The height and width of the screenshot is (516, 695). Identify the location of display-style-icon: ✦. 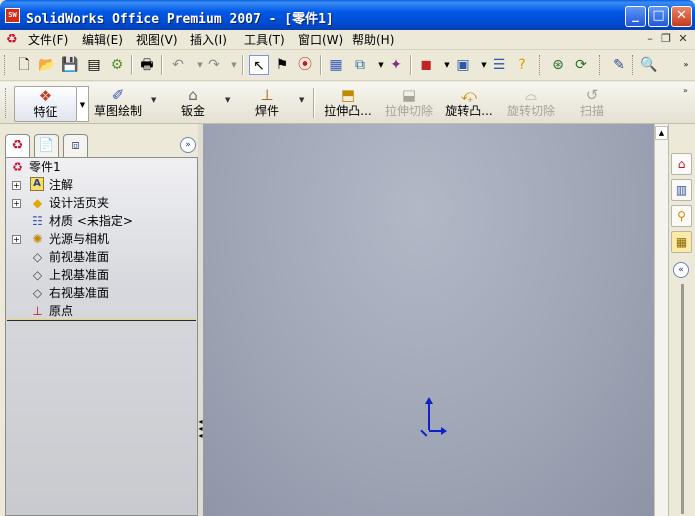
(396, 65).